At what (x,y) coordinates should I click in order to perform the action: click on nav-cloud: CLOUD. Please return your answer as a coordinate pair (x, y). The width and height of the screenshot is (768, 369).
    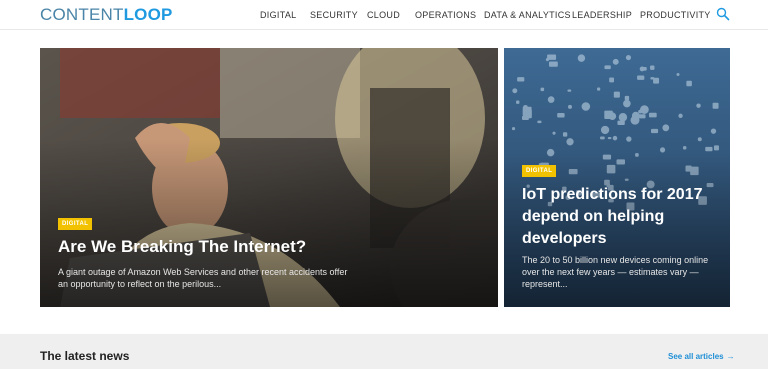
    Looking at the image, I should click on (383, 15).